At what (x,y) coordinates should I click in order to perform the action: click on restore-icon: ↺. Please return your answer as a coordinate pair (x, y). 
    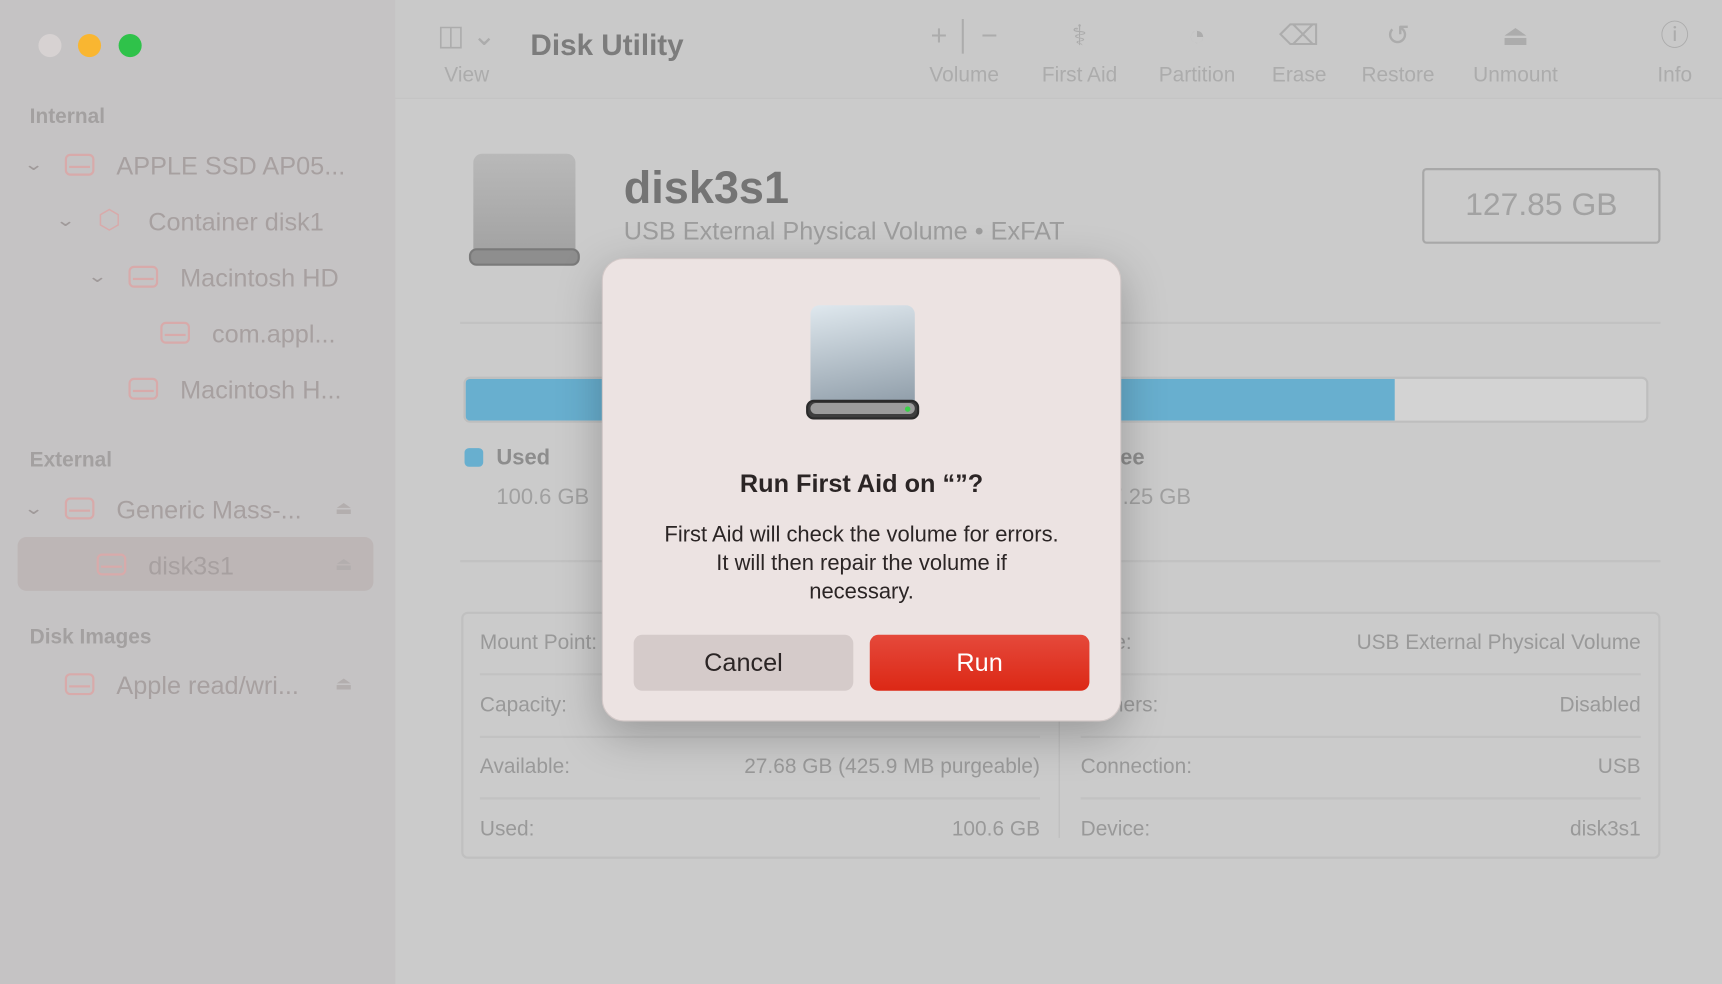
    Looking at the image, I should click on (1398, 35).